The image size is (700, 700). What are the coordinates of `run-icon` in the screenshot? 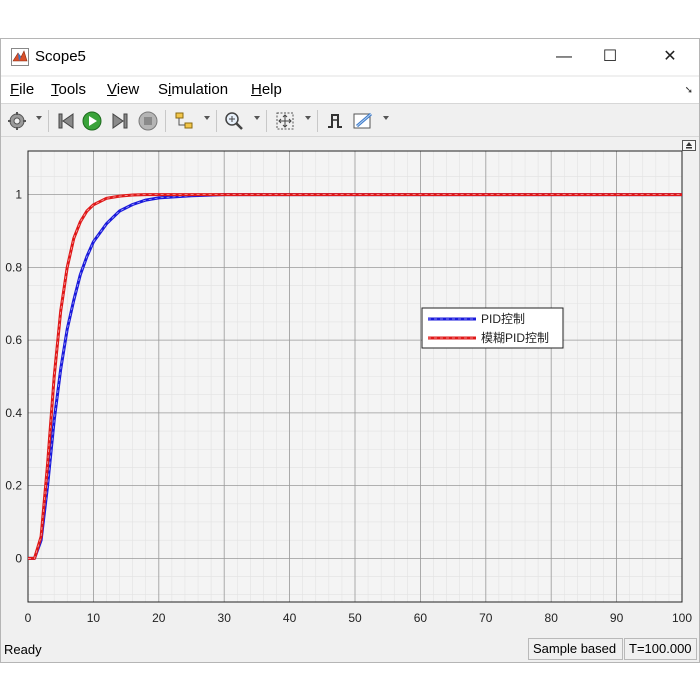 It's located at (92, 121).